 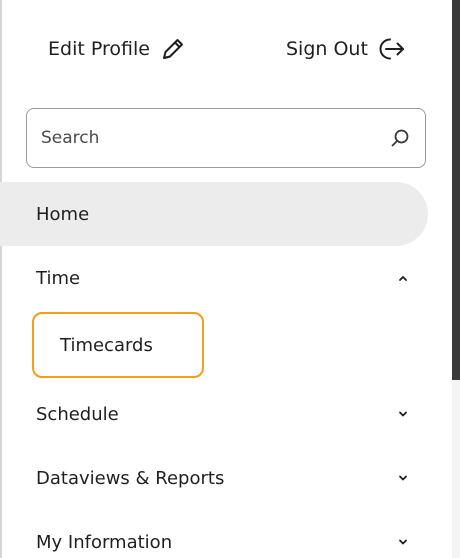 I want to click on nav-item-time: Time, so click(x=226, y=278).